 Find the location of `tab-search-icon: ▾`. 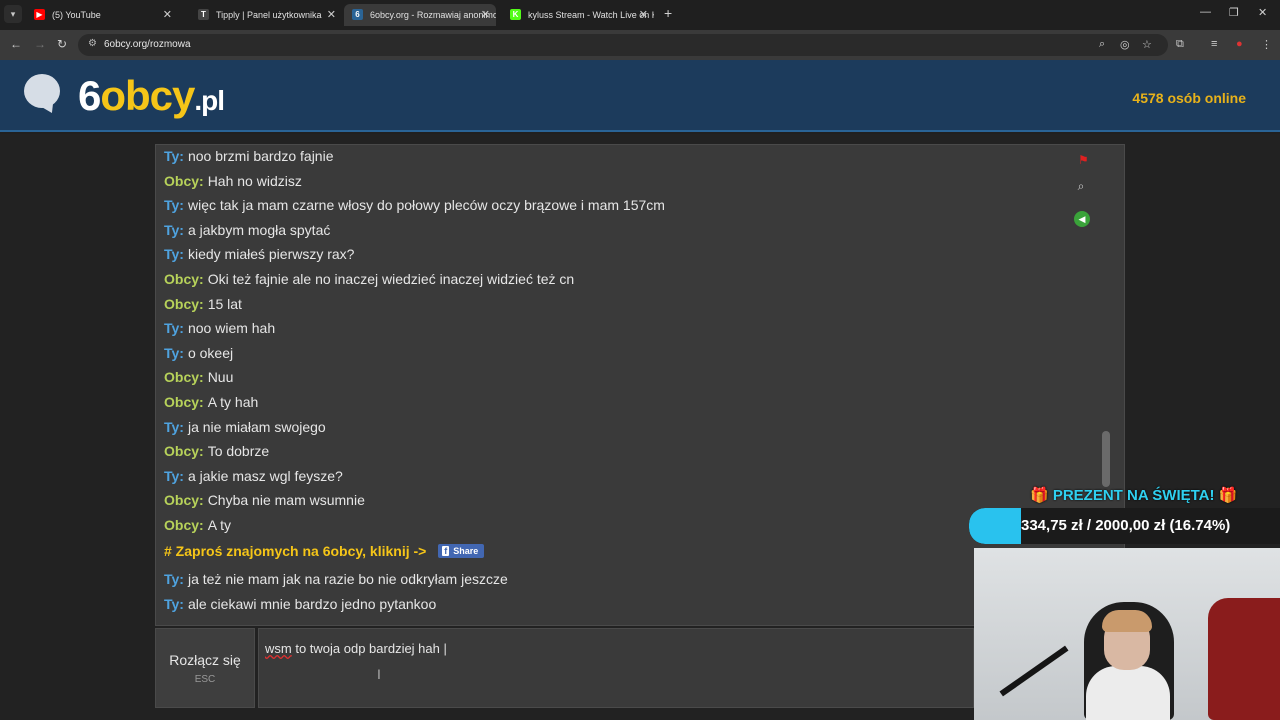

tab-search-icon: ▾ is located at coordinates (13, 14).